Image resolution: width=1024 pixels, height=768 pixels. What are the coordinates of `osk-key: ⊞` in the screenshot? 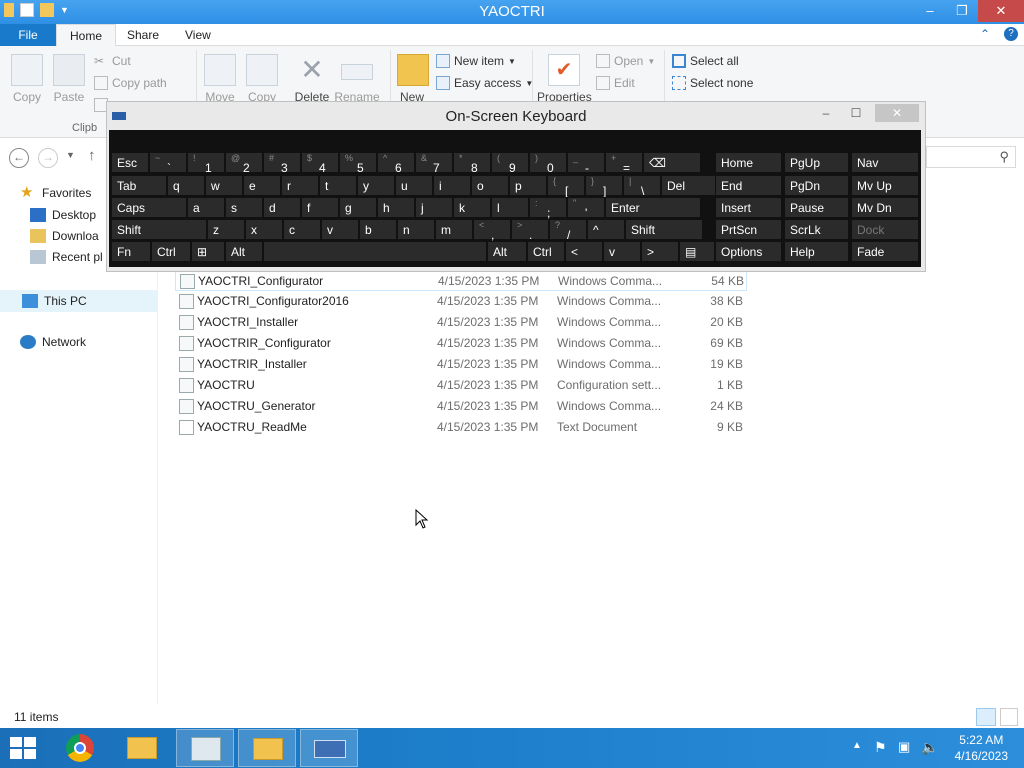 It's located at (208, 251).